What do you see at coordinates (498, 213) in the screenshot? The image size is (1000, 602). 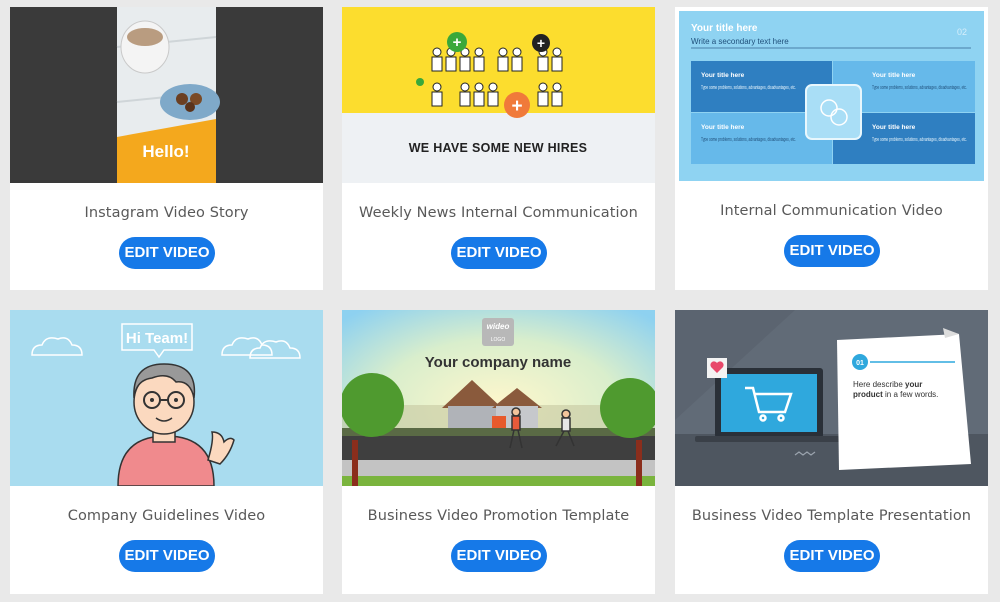 I see `template-title: Weekly News Internal Communication` at bounding box center [498, 213].